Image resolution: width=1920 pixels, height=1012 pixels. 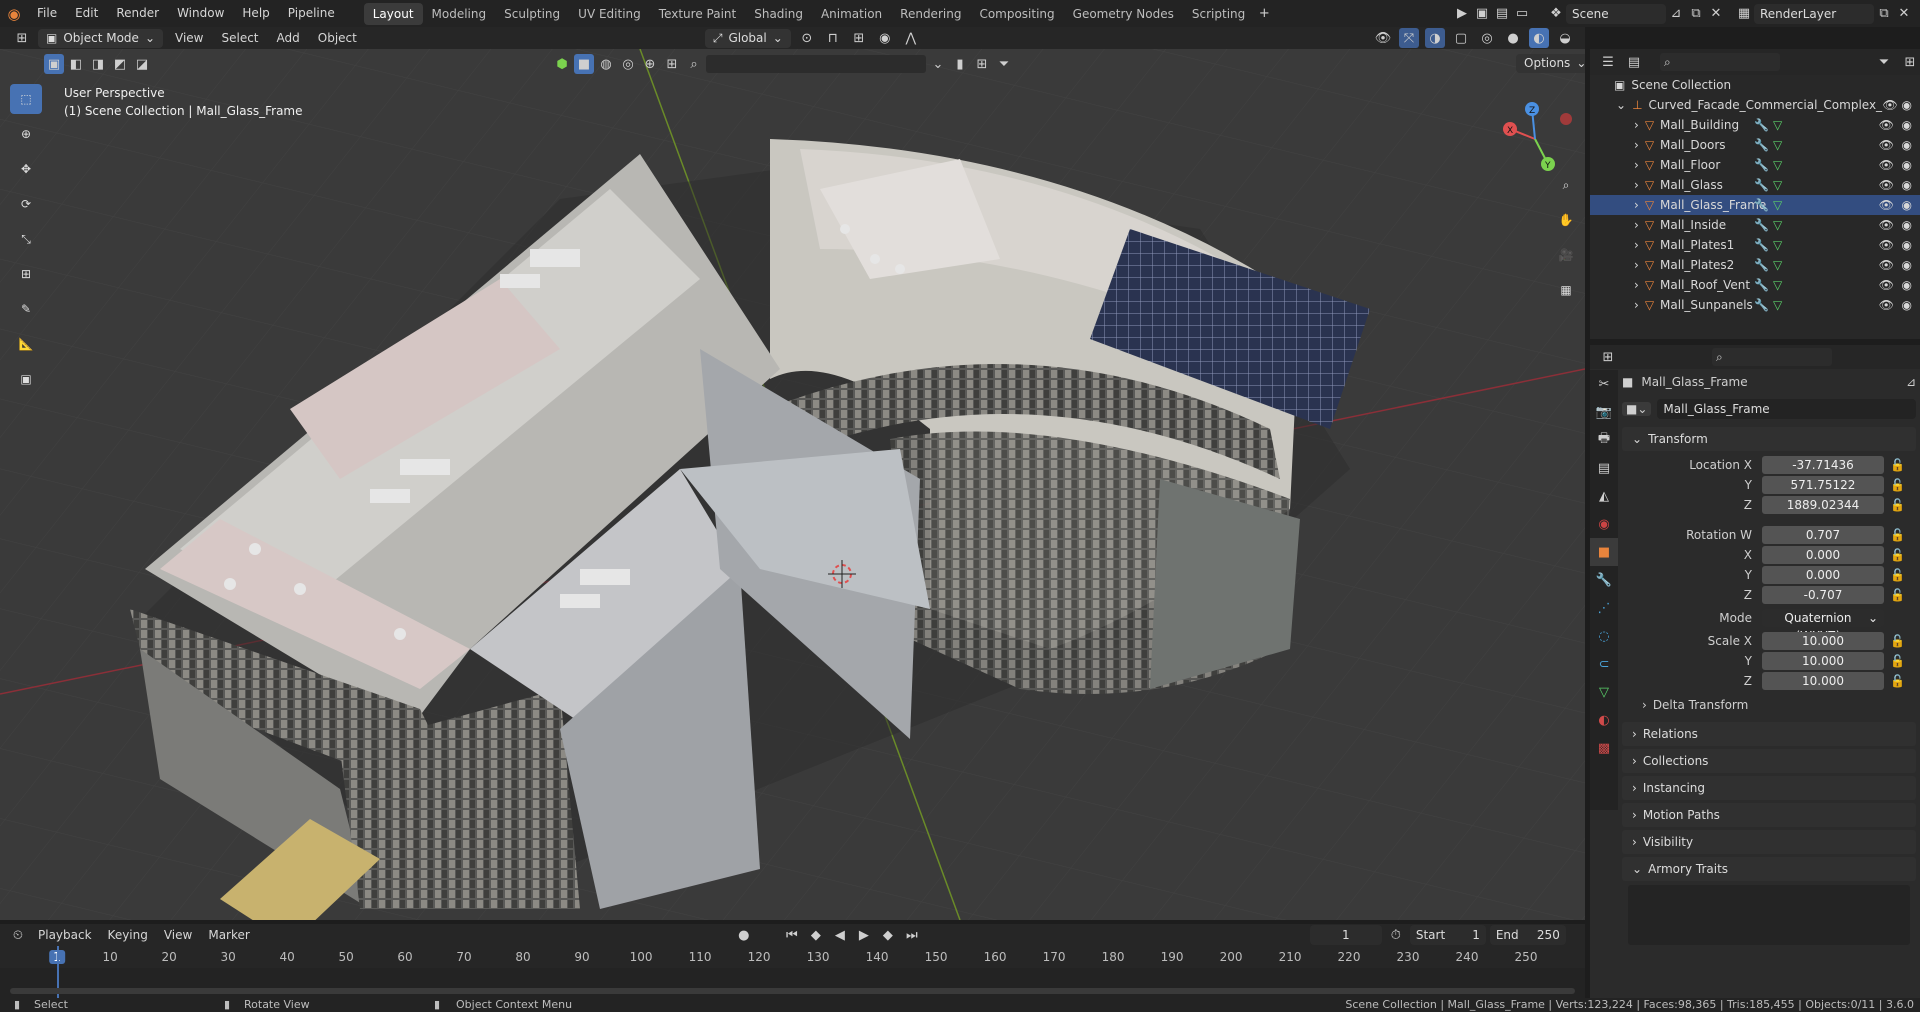 What do you see at coordinates (792, 935) in the screenshot?
I see `jump-start-icon: ⏮` at bounding box center [792, 935].